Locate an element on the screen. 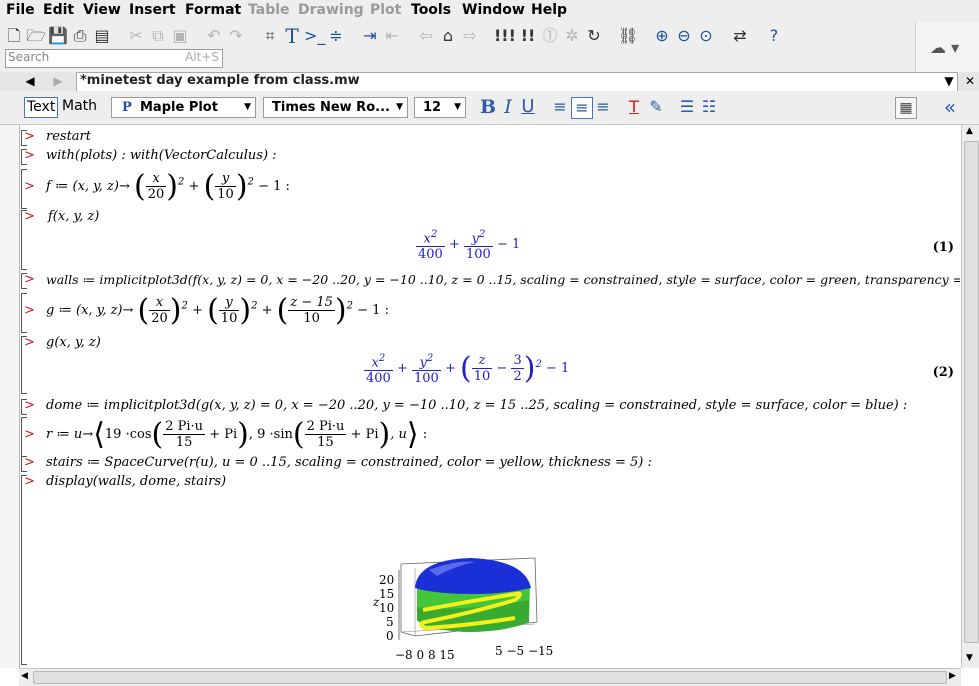 The height and width of the screenshot is (686, 979). tab-next-icon: ▶ is located at coordinates (58, 81).